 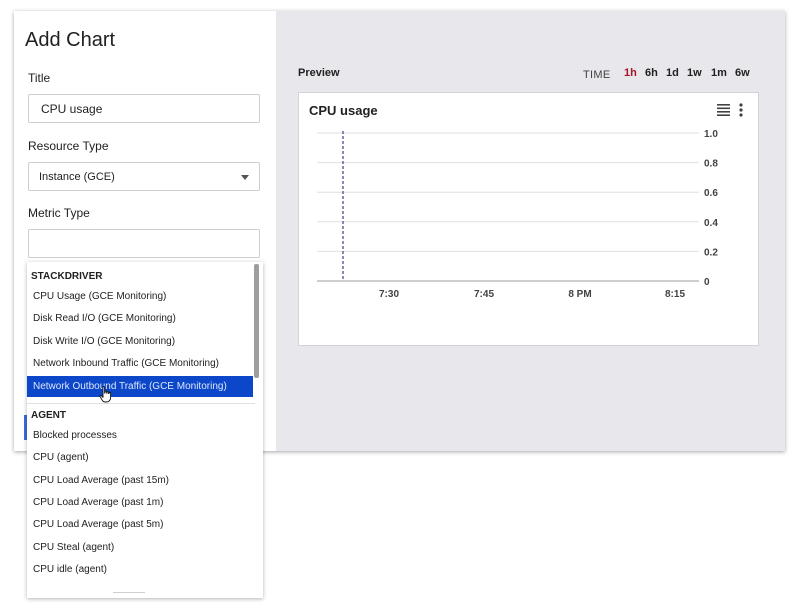 I want to click on caret-down-icon, so click(x=245, y=177).